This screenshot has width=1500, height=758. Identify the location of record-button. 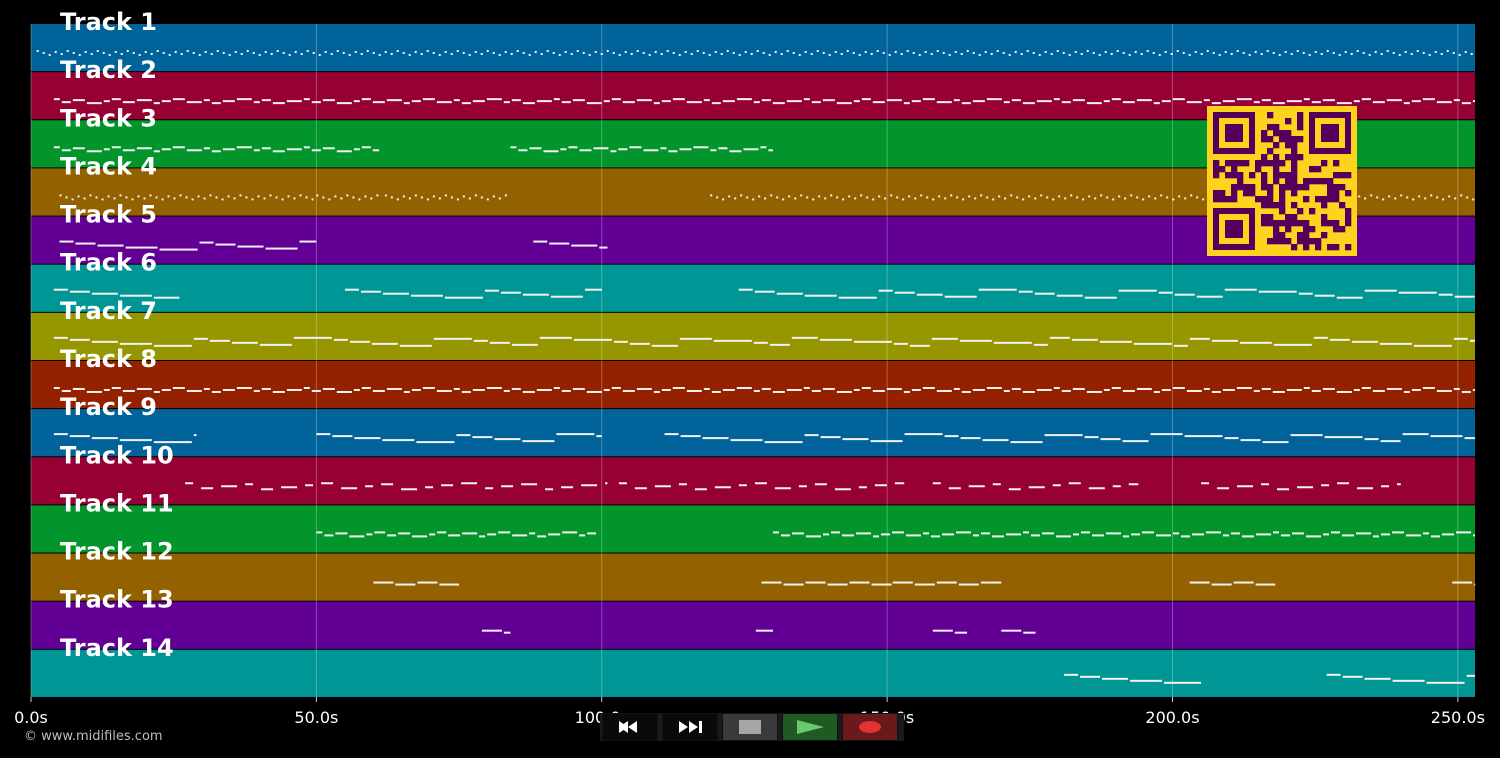
(870, 727).